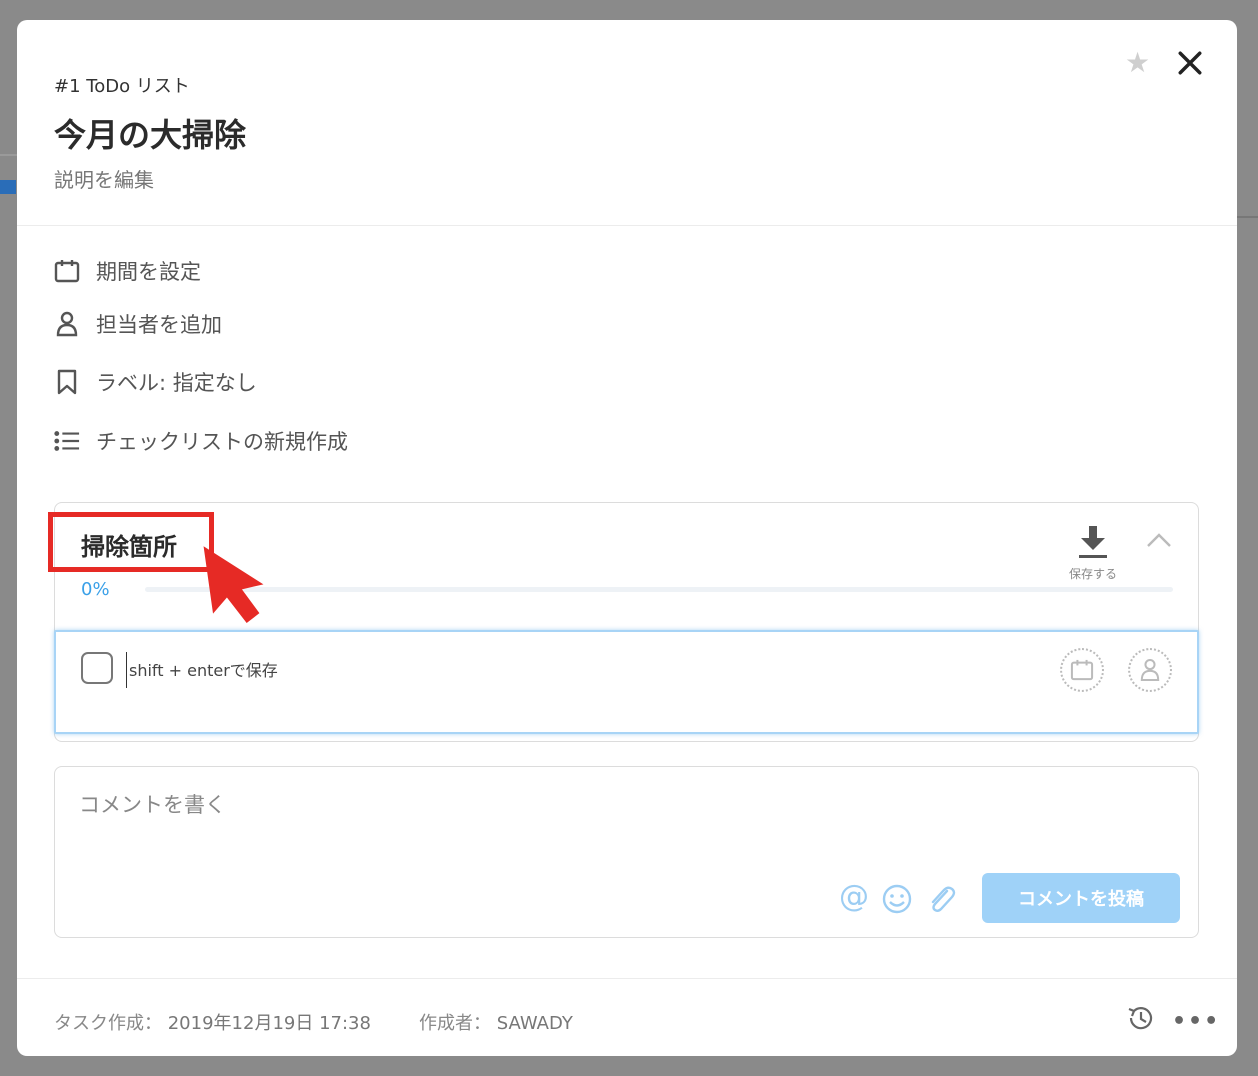 Image resolution: width=1258 pixels, height=1076 pixels. I want to click on collapse-checklist-button, so click(1160, 541).